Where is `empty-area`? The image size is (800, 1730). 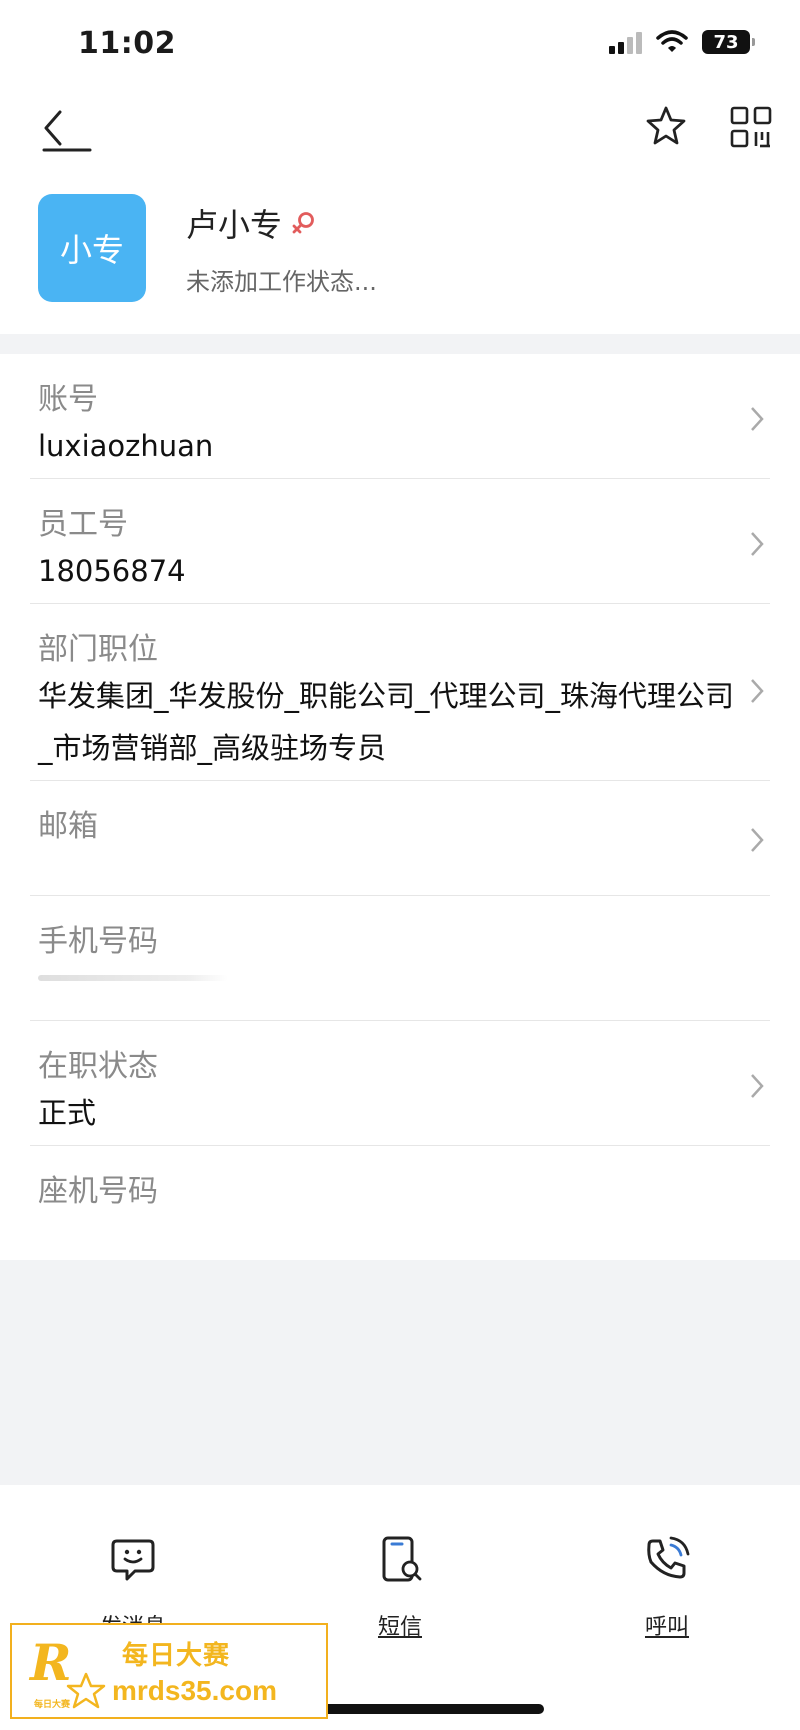 empty-area is located at coordinates (400, 1372).